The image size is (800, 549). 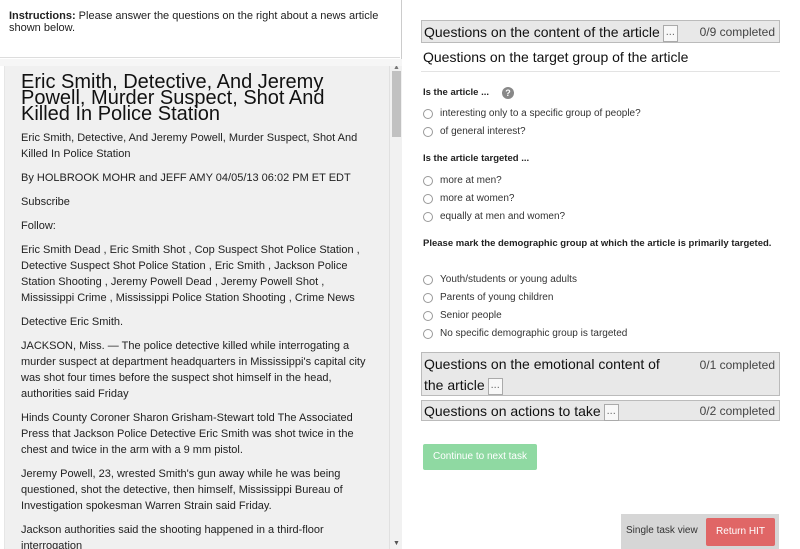 I want to click on subscribe-link: Subscribe, so click(x=196, y=202).